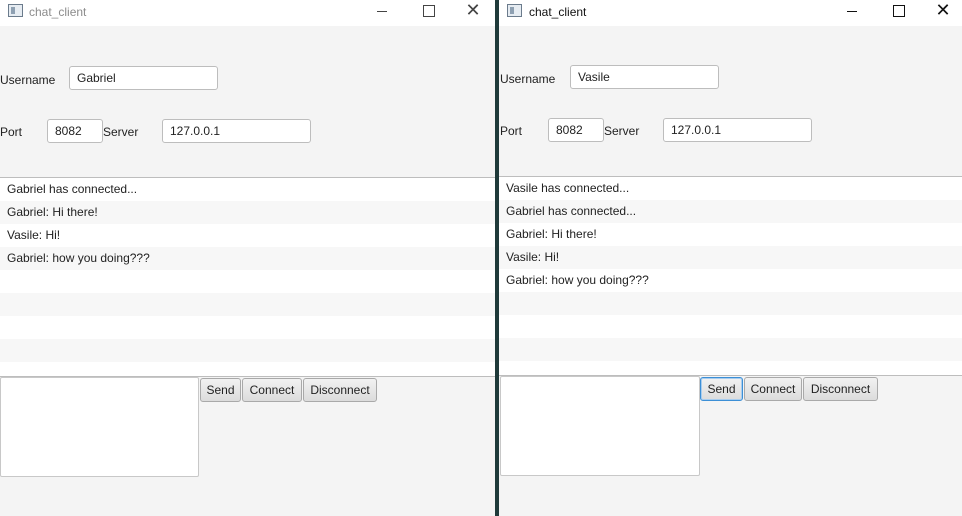 This screenshot has width=962, height=516. What do you see at coordinates (644, 77) in the screenshot?
I see `username-field: Vasile` at bounding box center [644, 77].